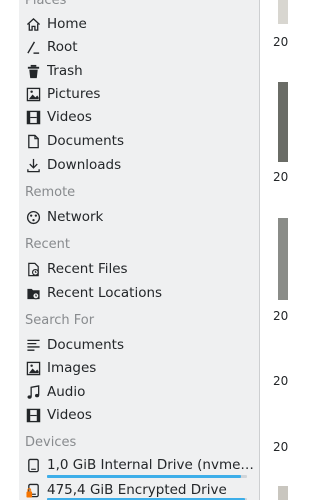 Image resolution: width=320 pixels, height=500 pixels. I want to click on places-item-trash: Trash, so click(139, 71).